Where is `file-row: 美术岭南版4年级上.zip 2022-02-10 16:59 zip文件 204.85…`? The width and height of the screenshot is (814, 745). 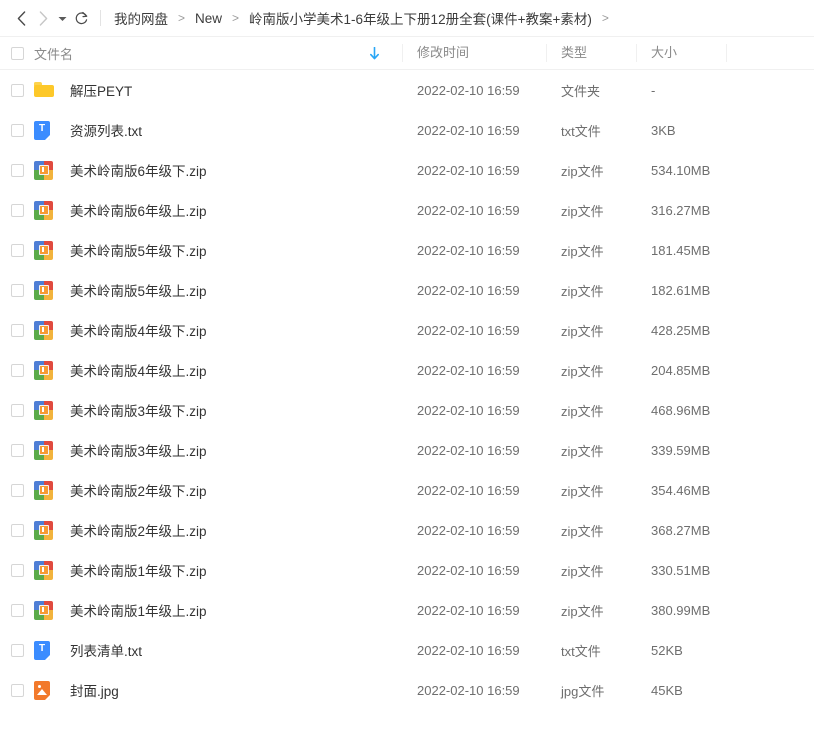 file-row: 美术岭南版4年级上.zip 2022-02-10 16:59 zip文件 204.85… is located at coordinates (407, 370).